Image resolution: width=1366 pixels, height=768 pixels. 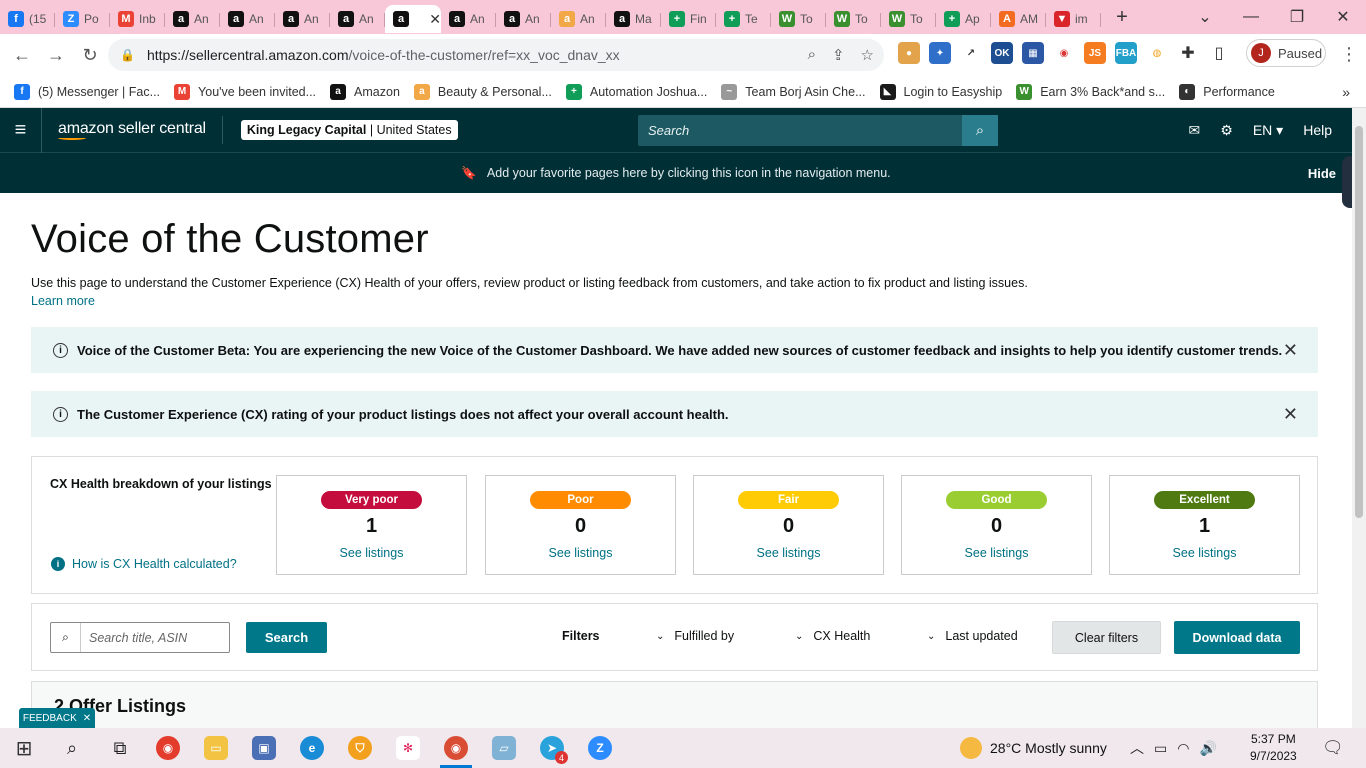 What do you see at coordinates (695, 636) in the screenshot?
I see `fulfilled-by-dropdown: ⌄ Fulfilled by` at bounding box center [695, 636].